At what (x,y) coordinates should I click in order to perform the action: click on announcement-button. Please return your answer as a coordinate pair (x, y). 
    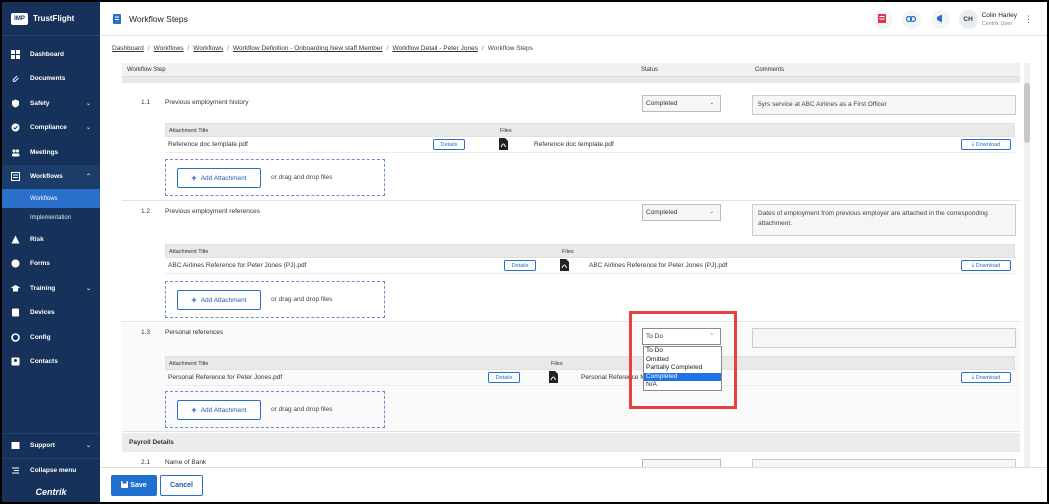
    Looking at the image, I should click on (940, 19).